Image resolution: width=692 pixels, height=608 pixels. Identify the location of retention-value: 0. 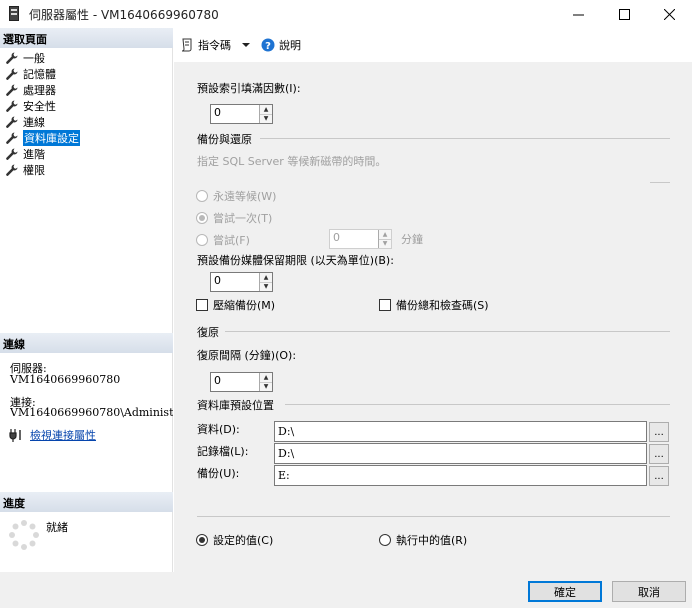
(235, 282).